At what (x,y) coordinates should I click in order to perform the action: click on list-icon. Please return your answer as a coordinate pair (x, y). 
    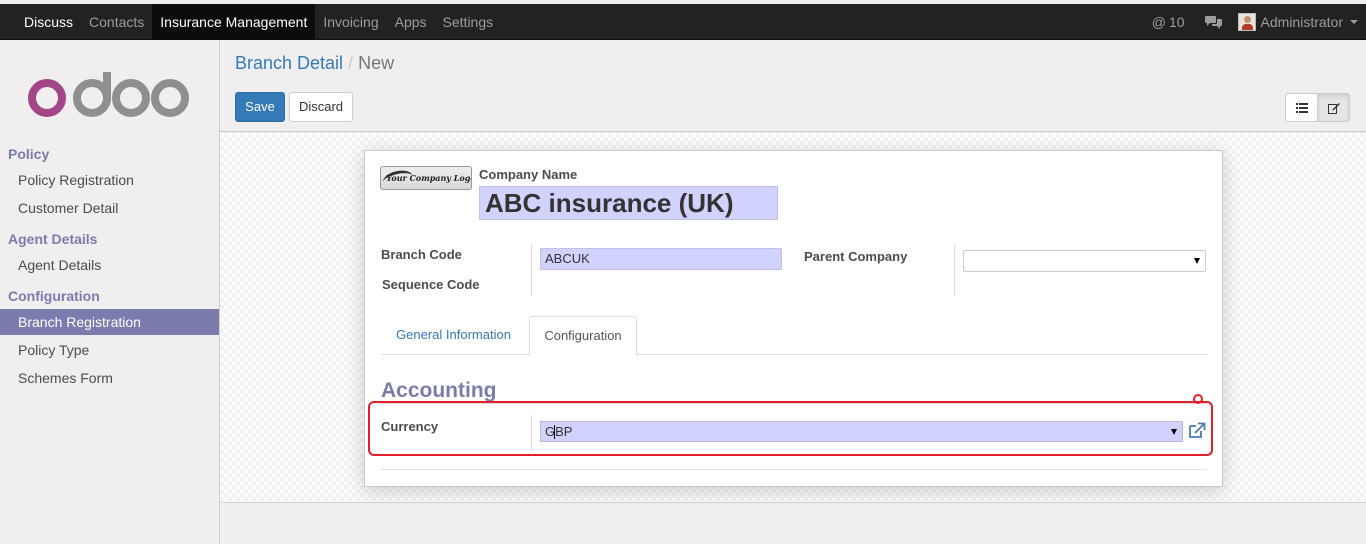
    Looking at the image, I should click on (1301, 107).